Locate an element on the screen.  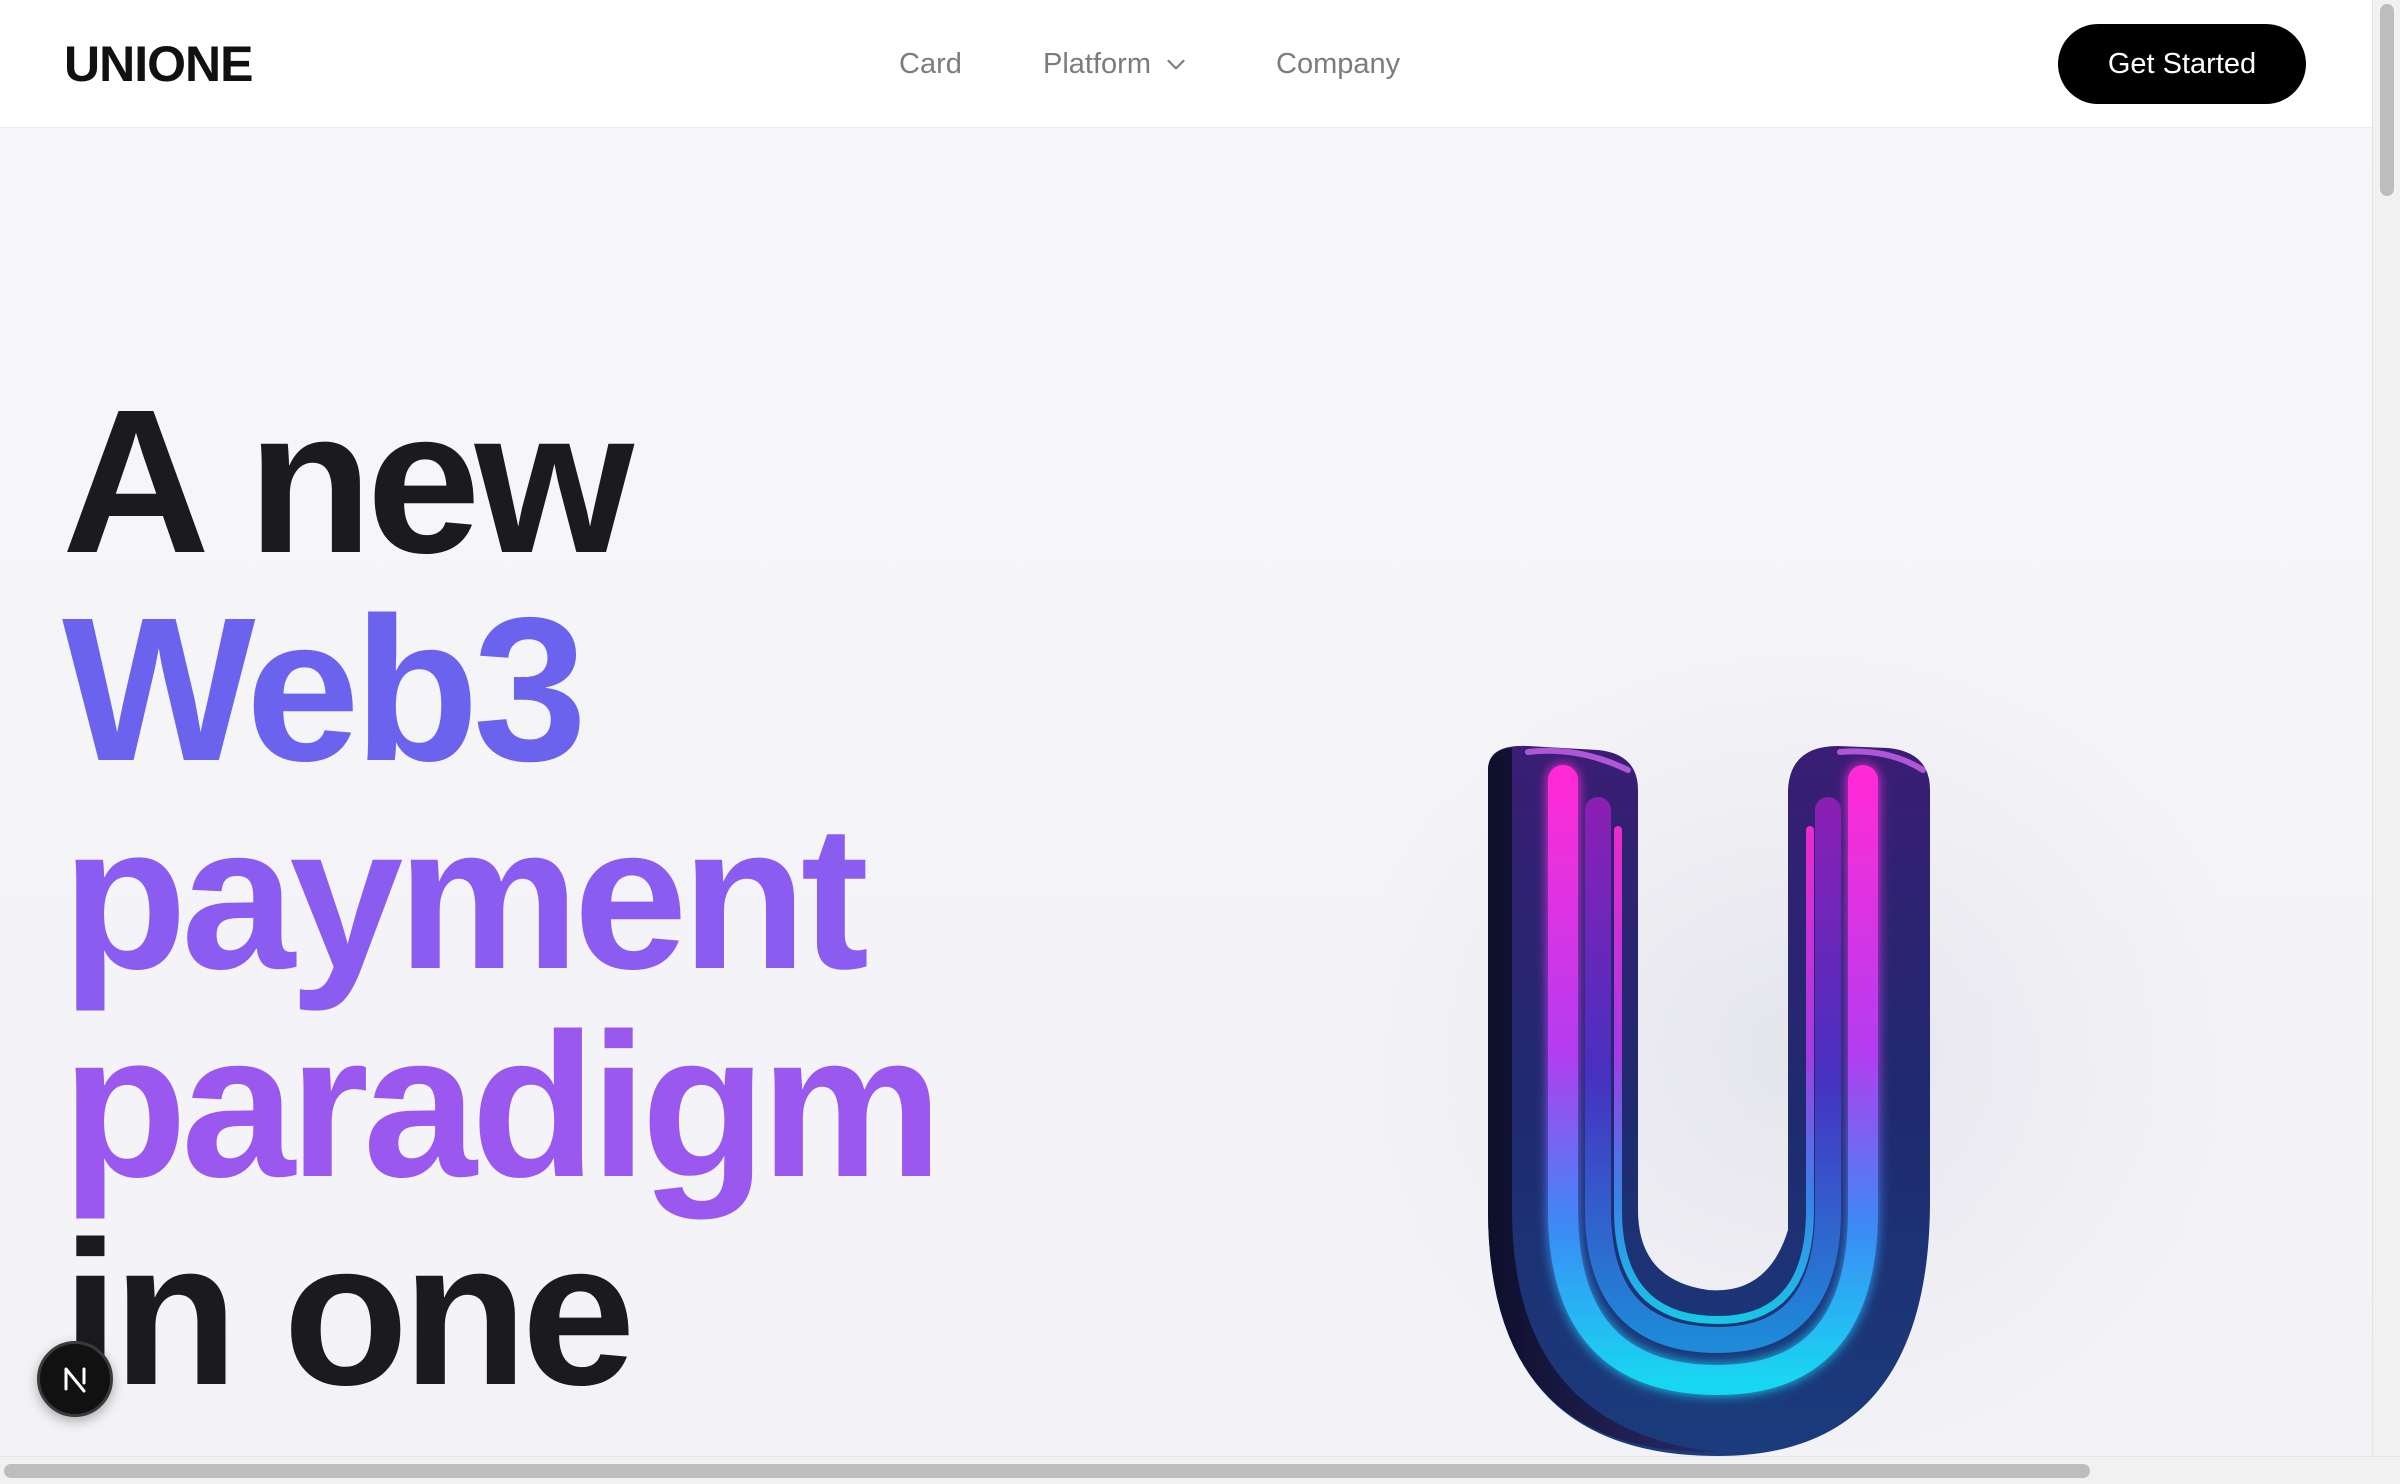
headline-line-1: A new is located at coordinates (348, 481).